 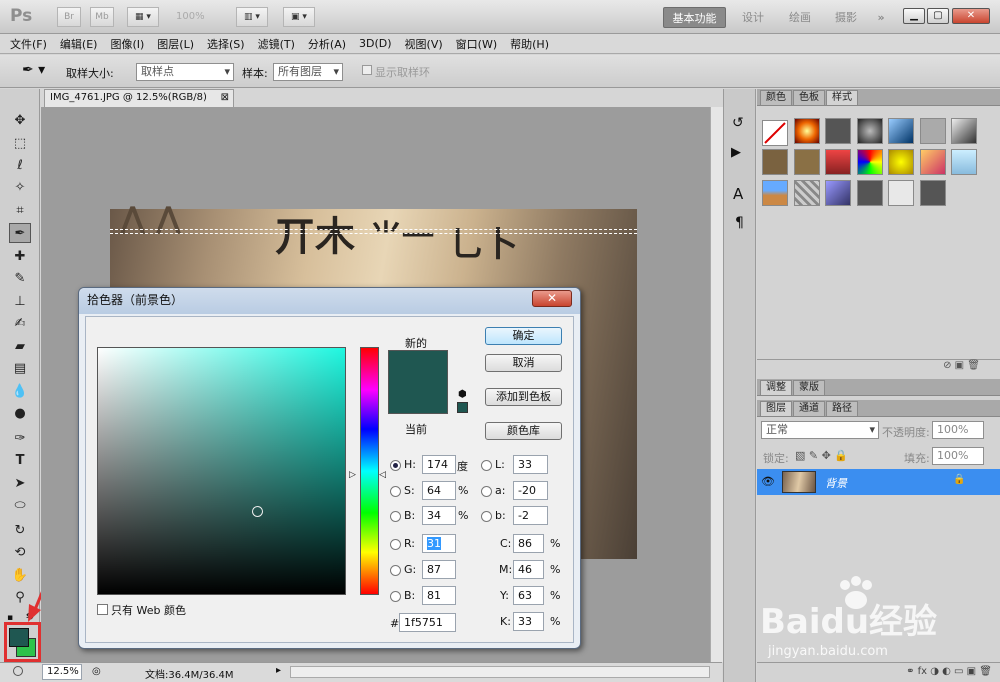 I want to click on dialog-close-button: ✕, so click(x=552, y=298).